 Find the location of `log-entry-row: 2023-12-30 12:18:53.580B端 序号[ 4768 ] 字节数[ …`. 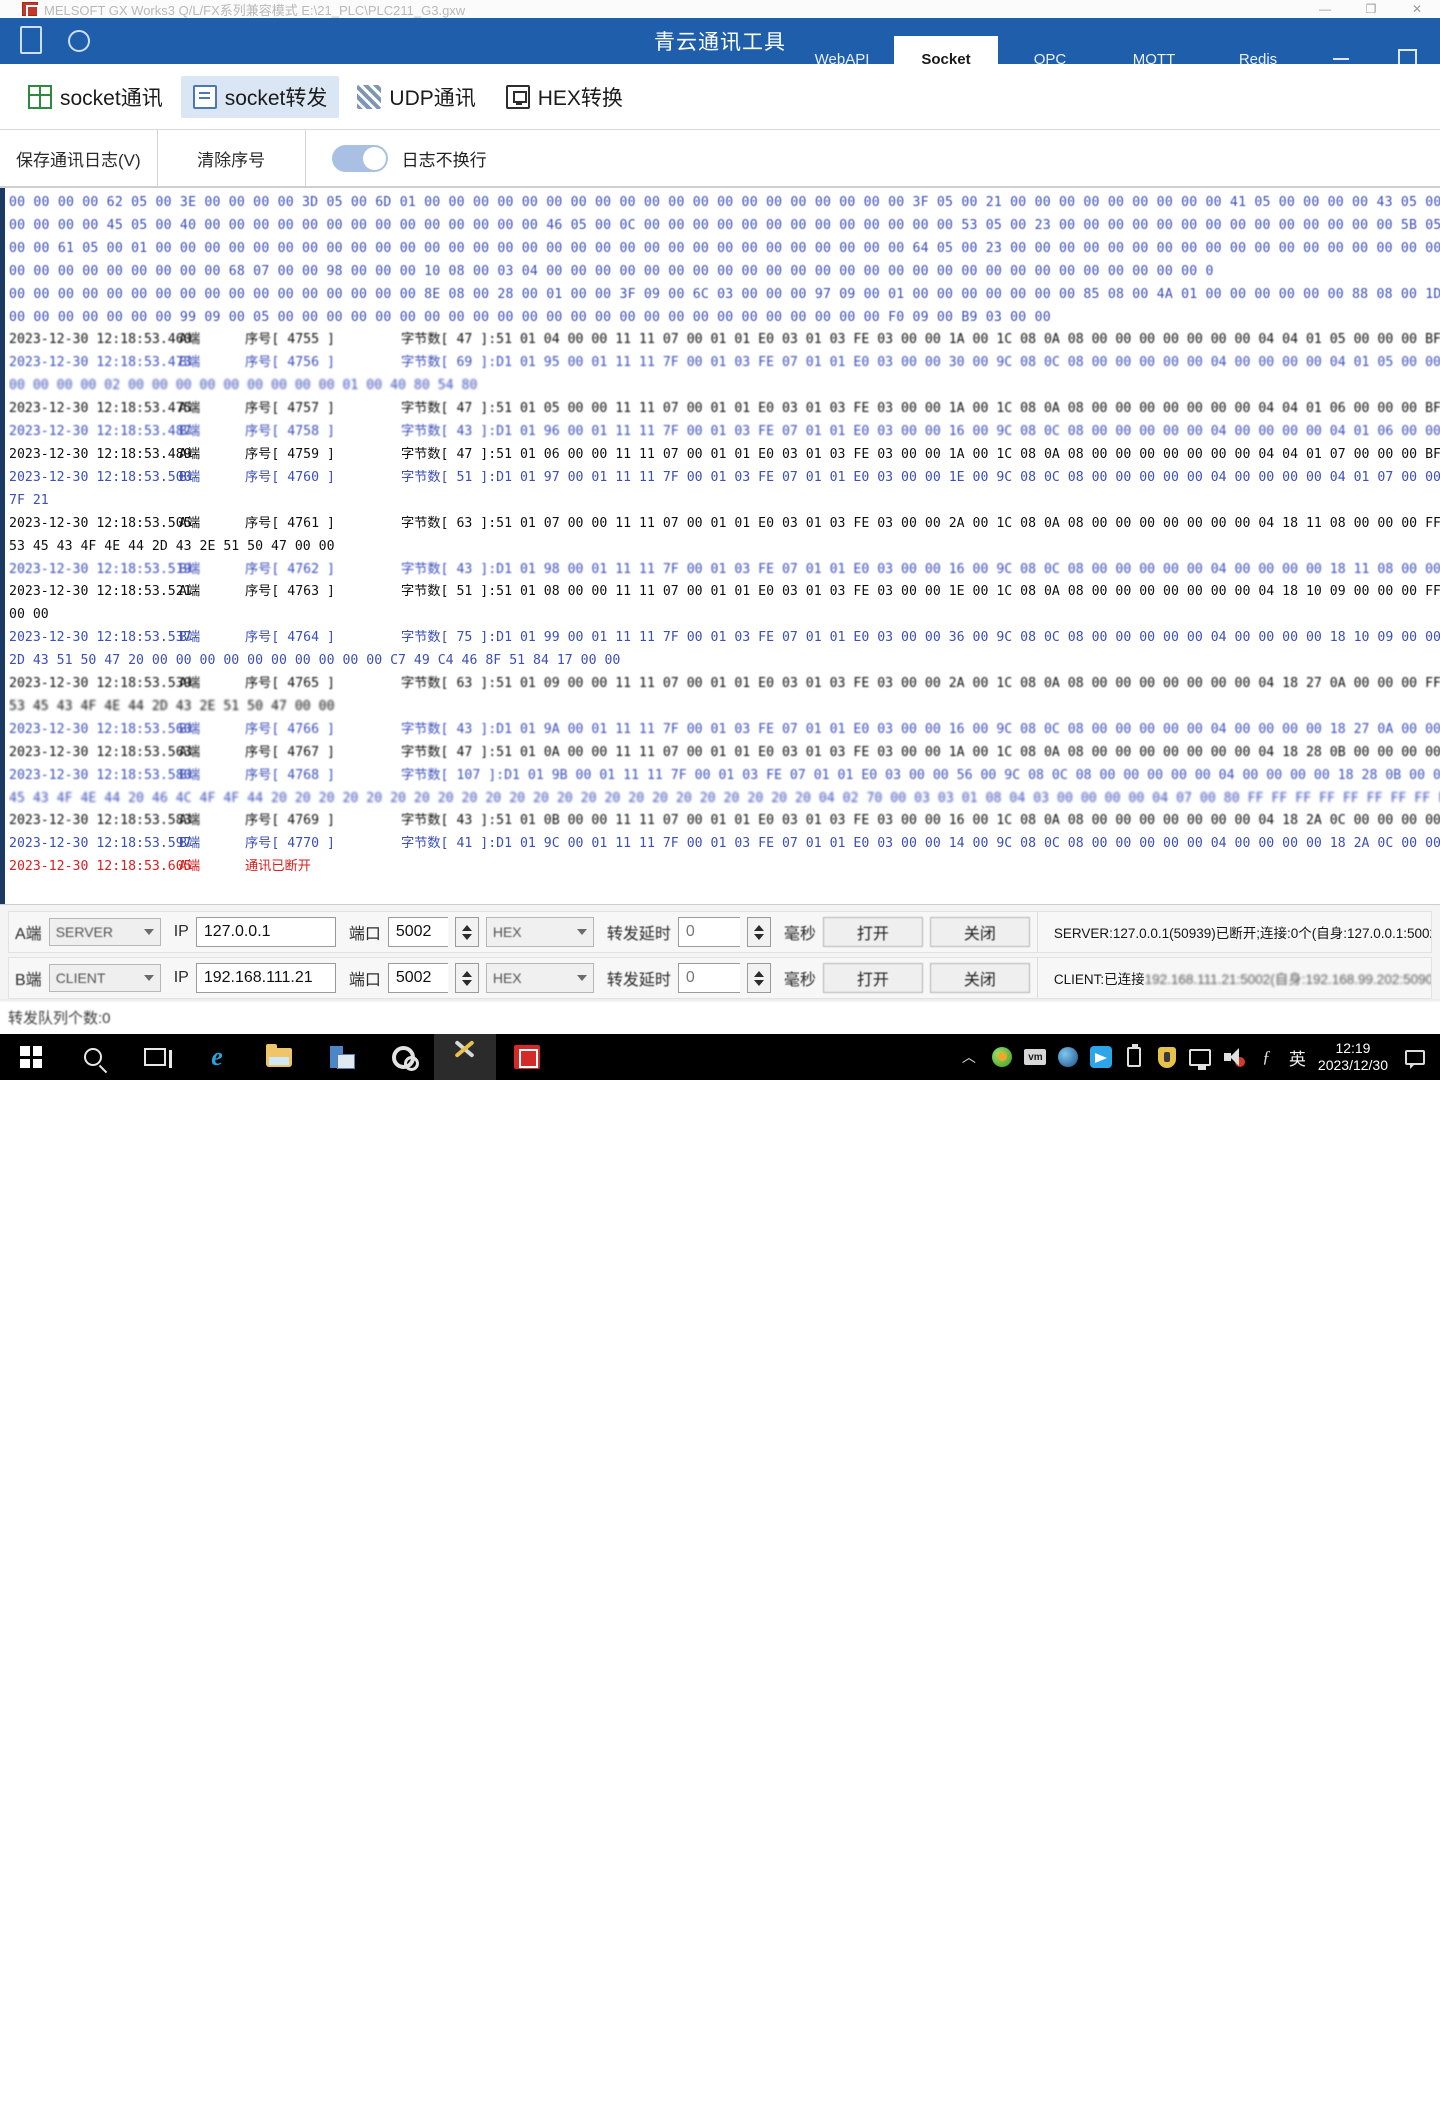

log-entry-row: 2023-12-30 12:18:53.580B端 序号[ 4768 ] 字节数[ … is located at coordinates (724, 776).